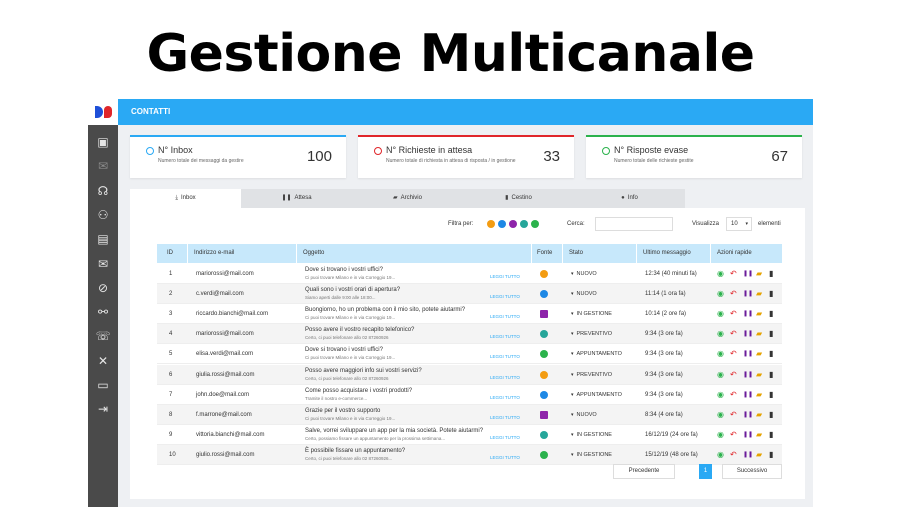 This screenshot has width=901, height=507. Describe the element at coordinates (535, 224) in the screenshot. I see `whatsapp-filter-icon` at that location.